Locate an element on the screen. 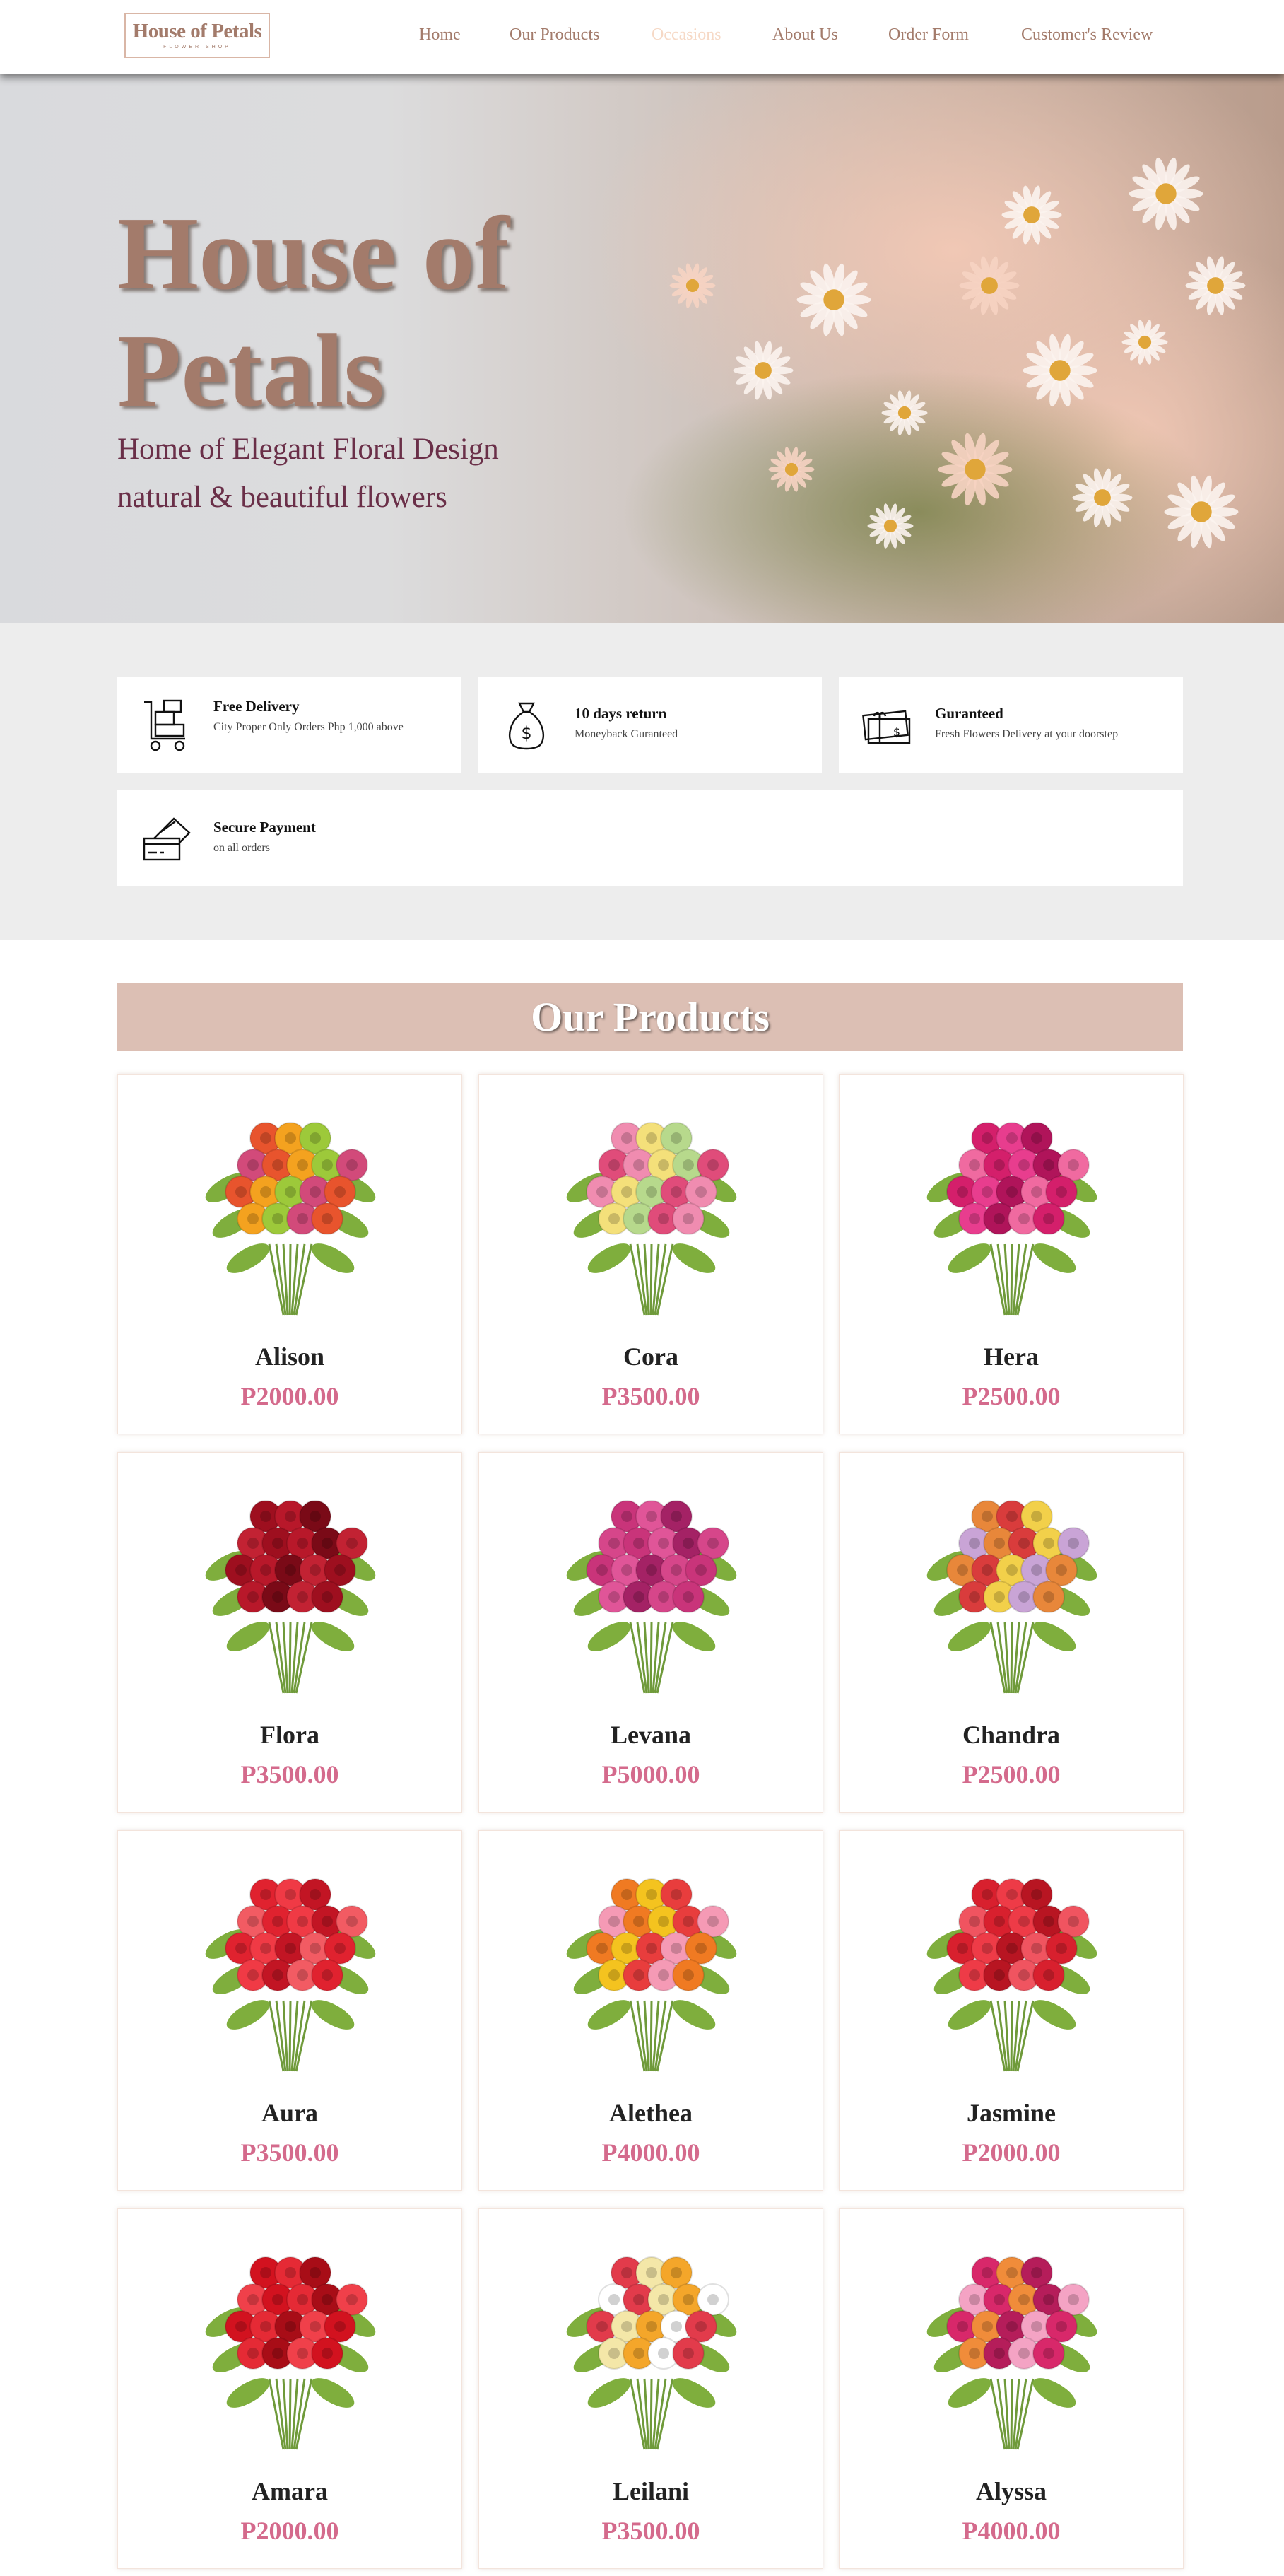 The image size is (1284, 2576). credit-card-icon is located at coordinates (167, 839).